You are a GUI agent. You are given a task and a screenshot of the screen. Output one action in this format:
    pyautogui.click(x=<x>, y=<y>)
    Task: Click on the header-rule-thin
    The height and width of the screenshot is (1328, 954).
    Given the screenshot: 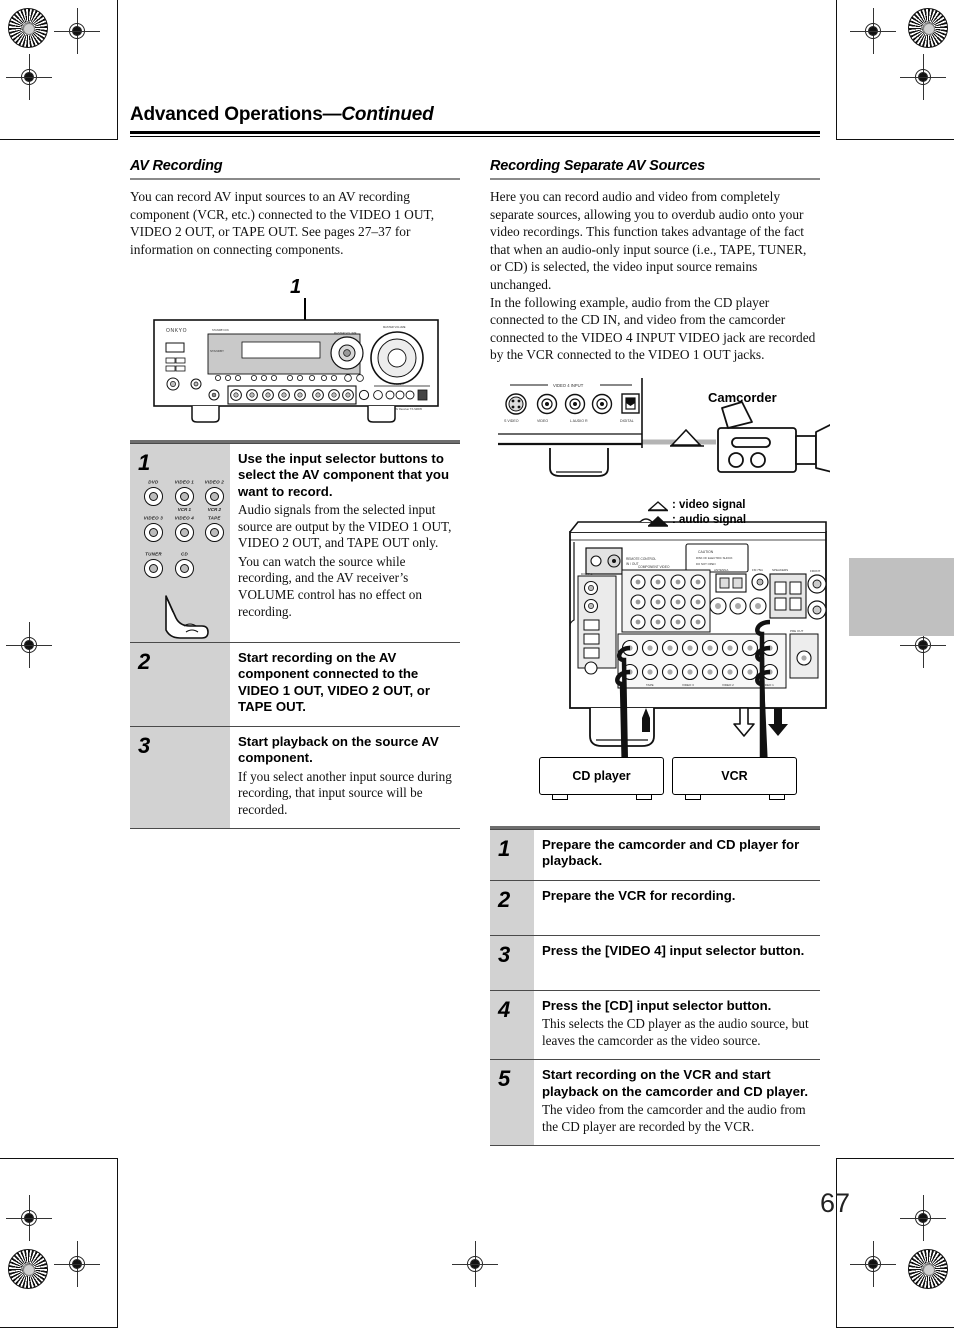 What is the action you would take?
    pyautogui.click(x=475, y=136)
    